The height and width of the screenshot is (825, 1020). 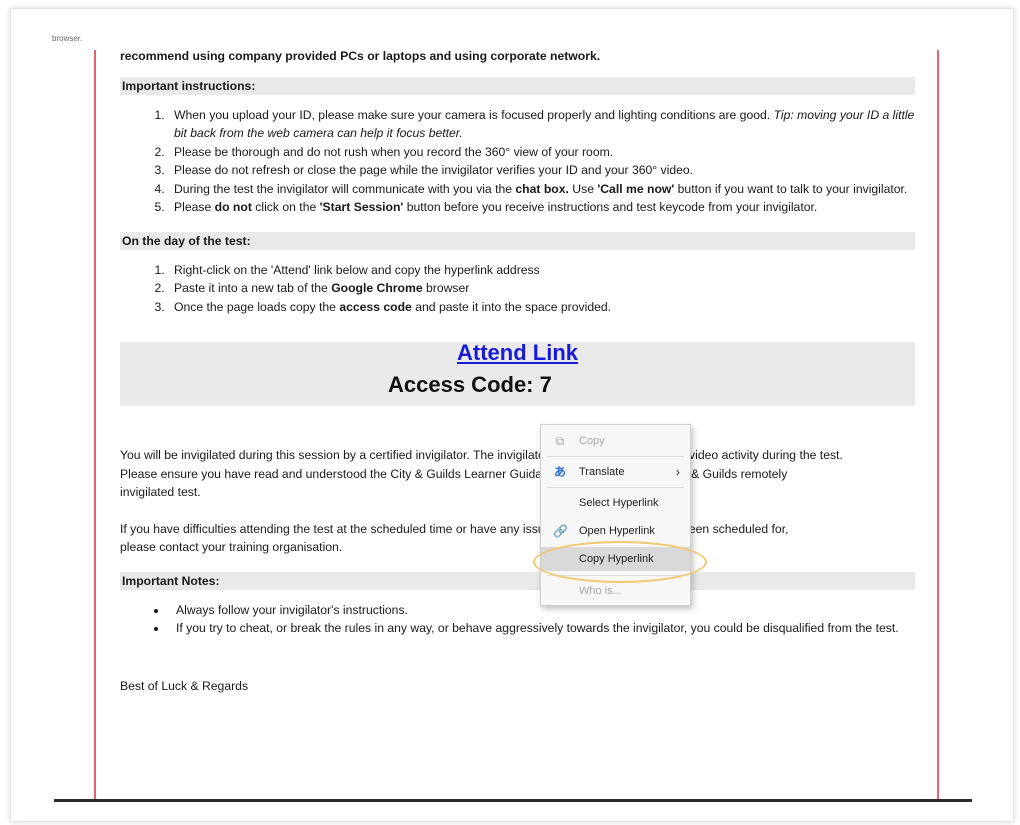 What do you see at coordinates (560, 531) in the screenshot?
I see `link-icon: 🔗` at bounding box center [560, 531].